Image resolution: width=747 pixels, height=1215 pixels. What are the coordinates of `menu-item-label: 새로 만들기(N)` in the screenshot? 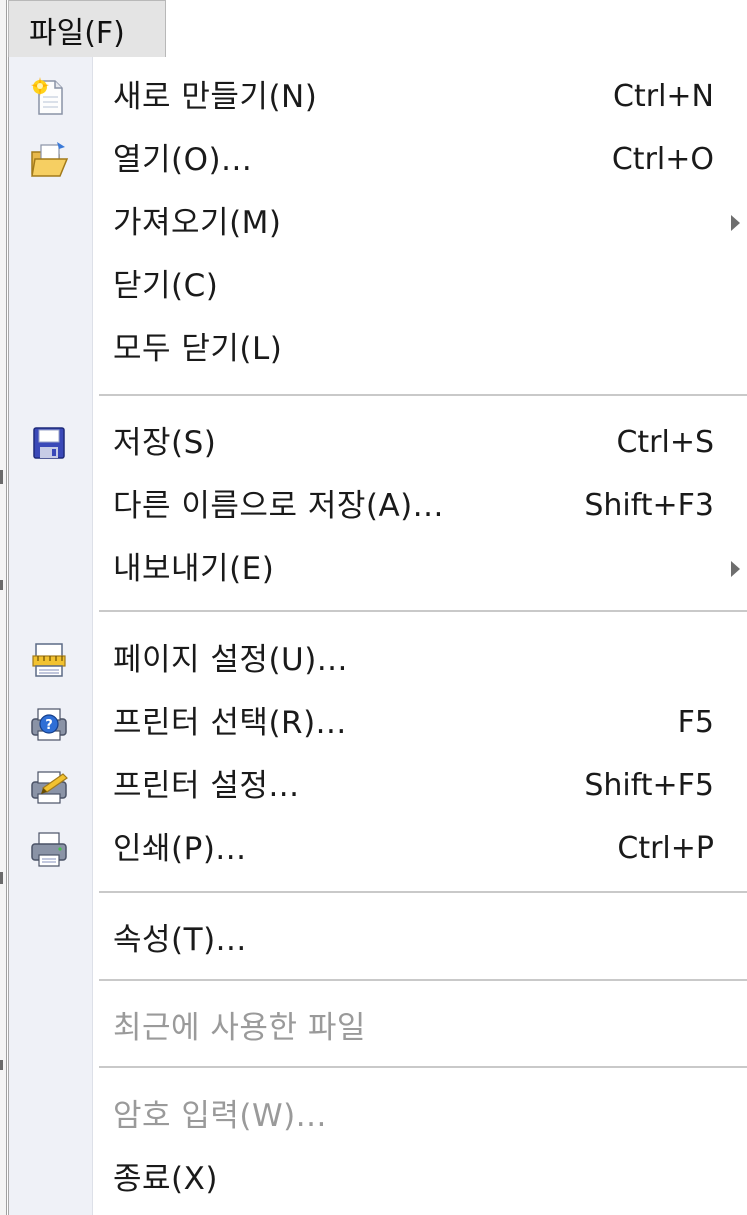 It's located at (215, 97).